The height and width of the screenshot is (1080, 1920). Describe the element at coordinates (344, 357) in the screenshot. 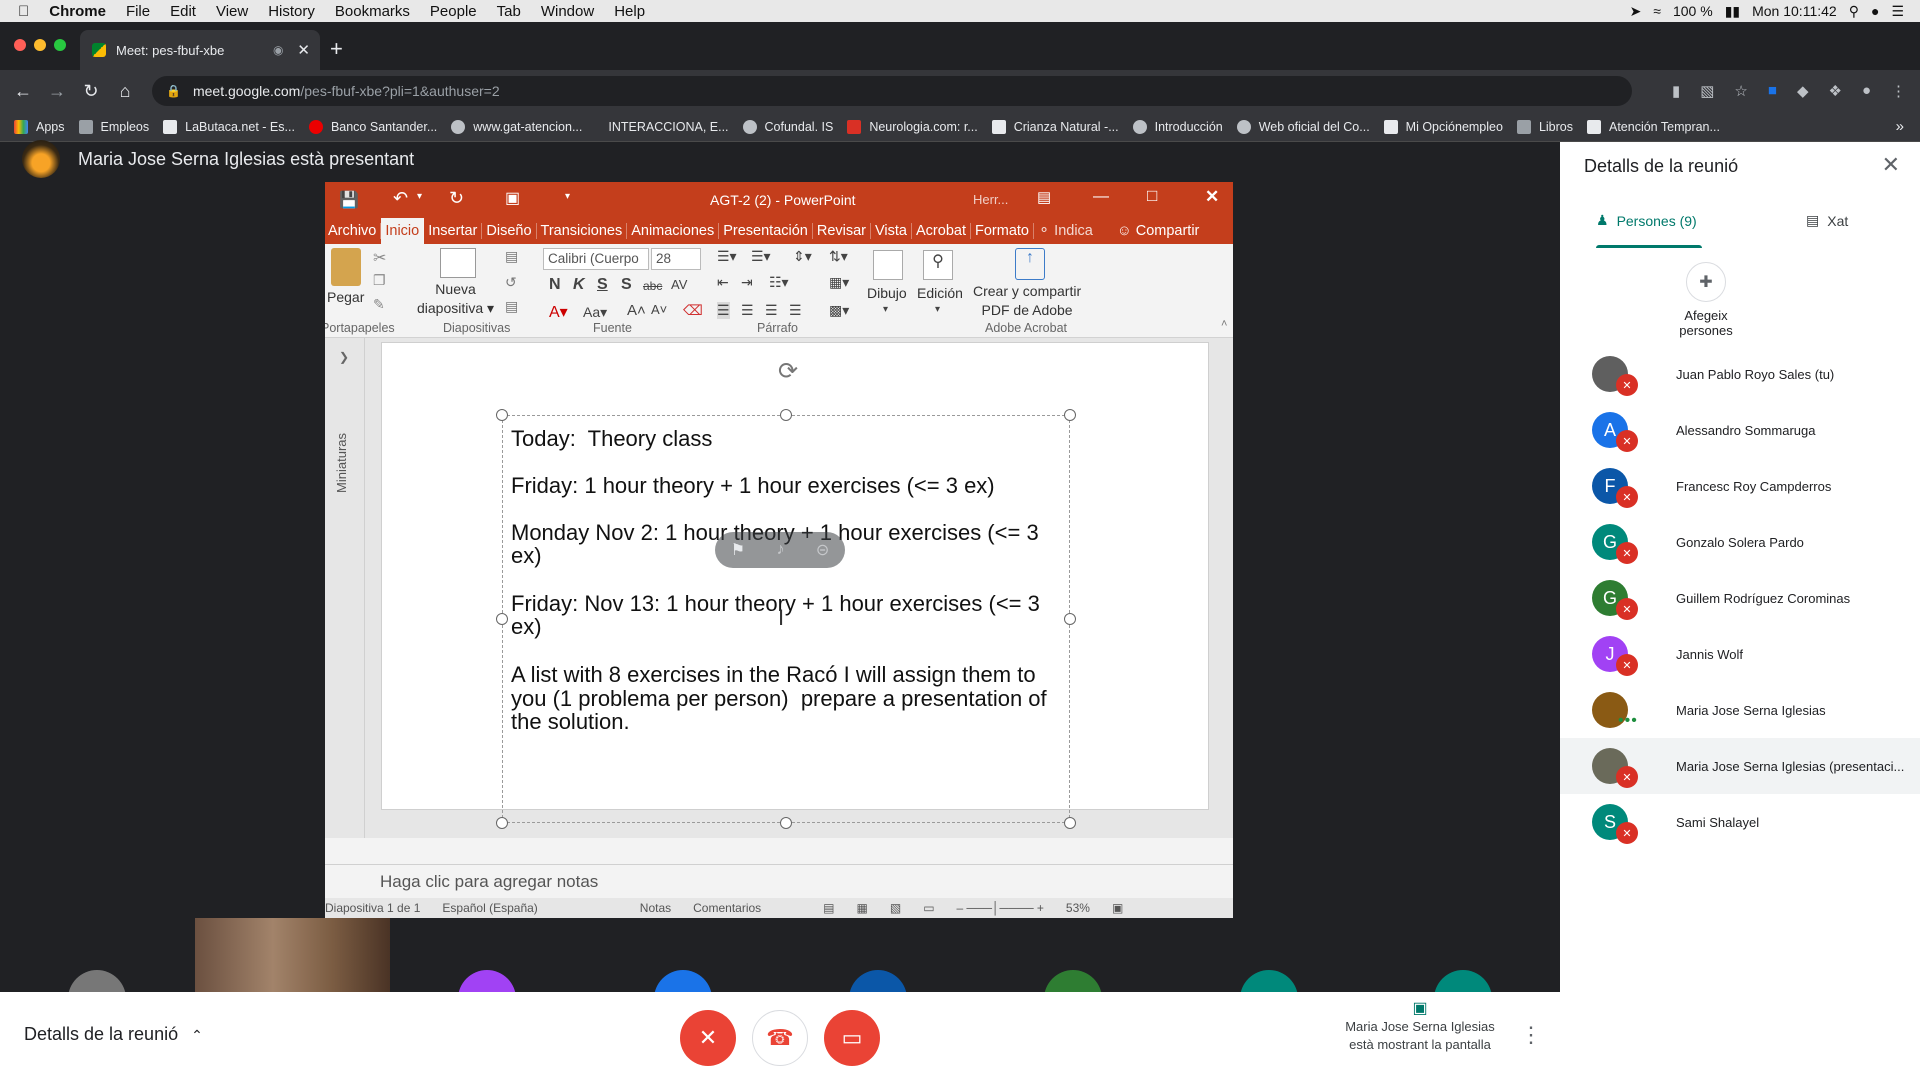

I see `expand-thumbnails-icon: ❯` at that location.